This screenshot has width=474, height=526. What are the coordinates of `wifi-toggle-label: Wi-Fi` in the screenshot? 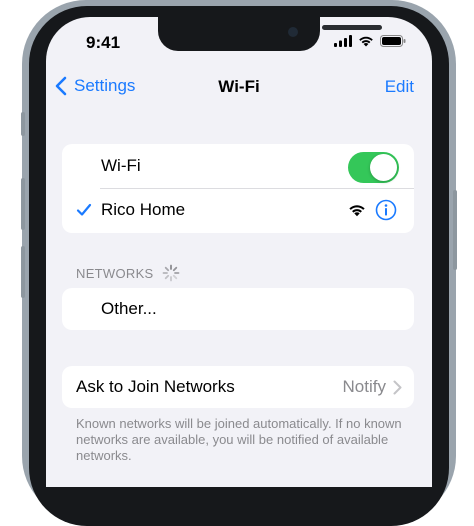 It's located at (121, 165).